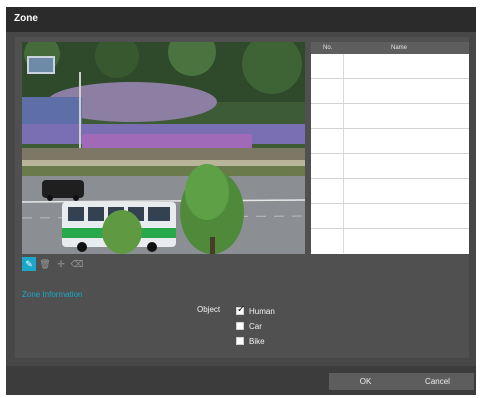 This screenshot has width=481, height=398. I want to click on human-option: Human, so click(255, 310).